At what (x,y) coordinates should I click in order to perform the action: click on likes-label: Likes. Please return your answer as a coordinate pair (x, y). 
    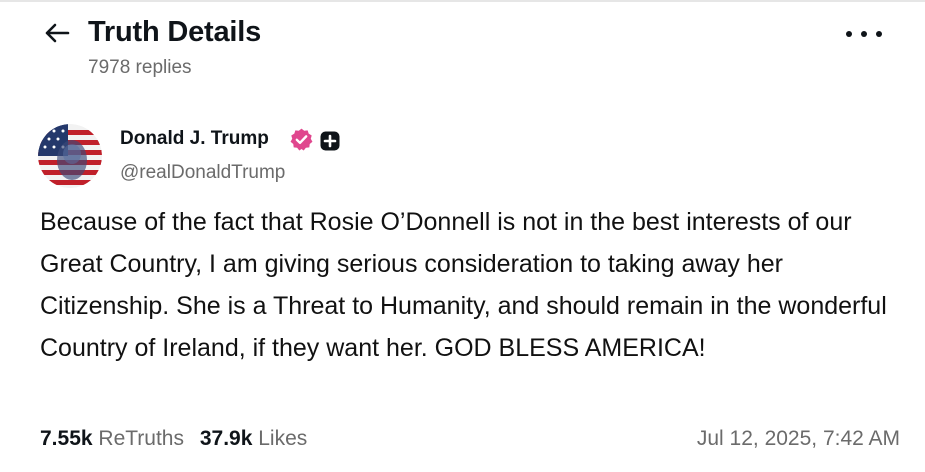
    Looking at the image, I should click on (283, 438).